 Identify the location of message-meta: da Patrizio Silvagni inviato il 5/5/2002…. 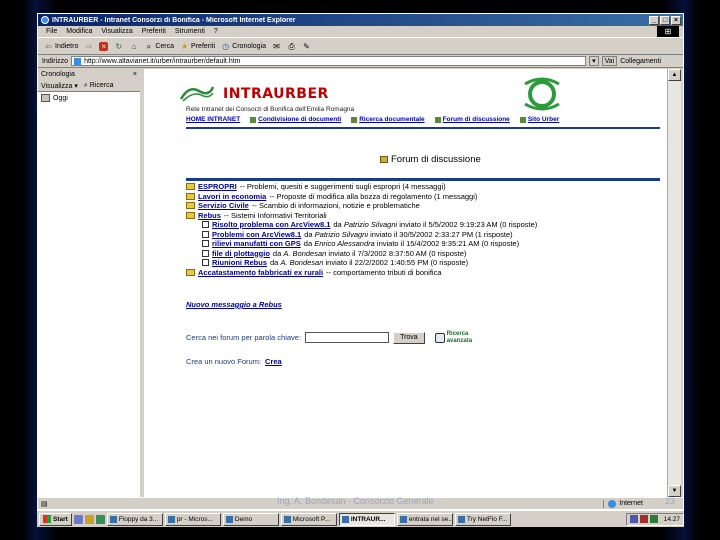
(435, 225).